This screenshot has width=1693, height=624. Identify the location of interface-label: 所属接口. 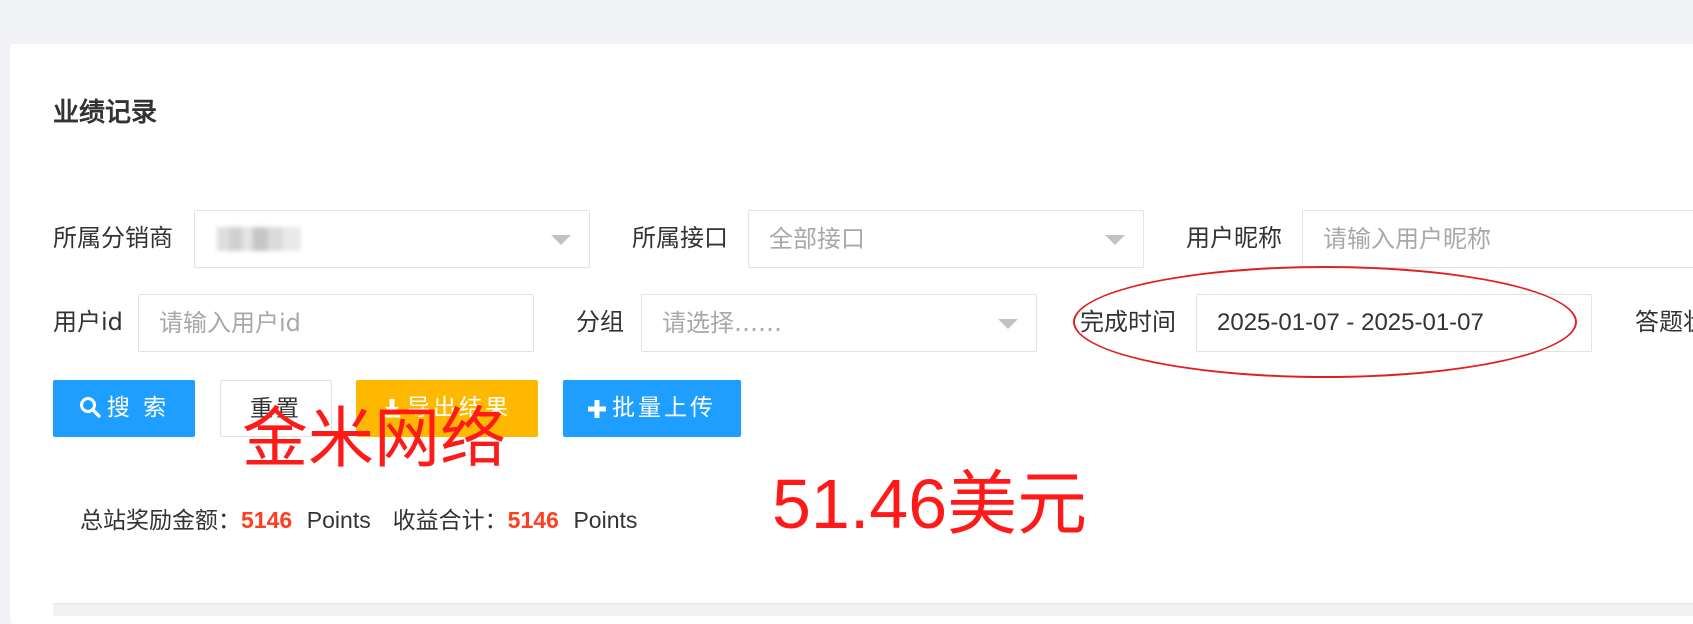
(680, 238).